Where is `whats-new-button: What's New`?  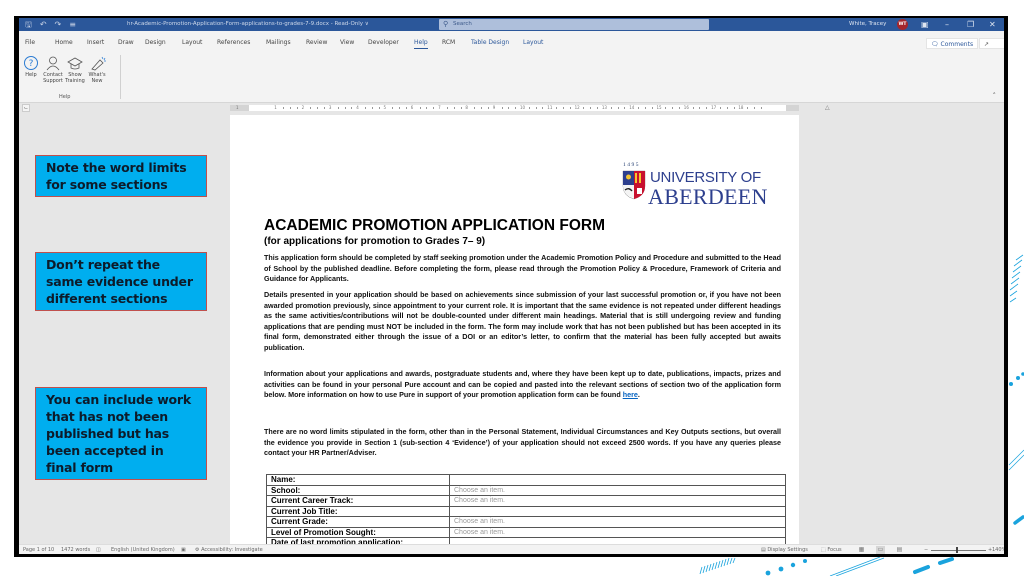
whats-new-button: What's New is located at coordinates (97, 69).